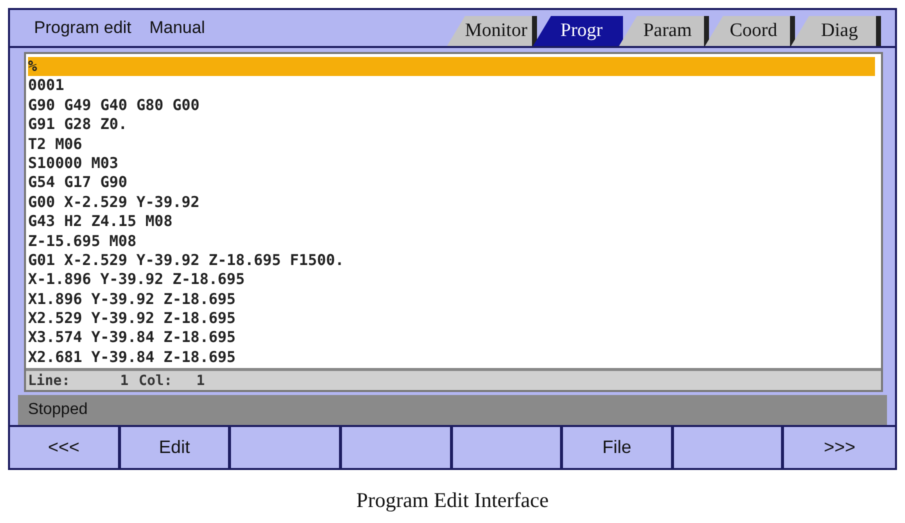  I want to click on screen-title: Program edit, so click(83, 28).